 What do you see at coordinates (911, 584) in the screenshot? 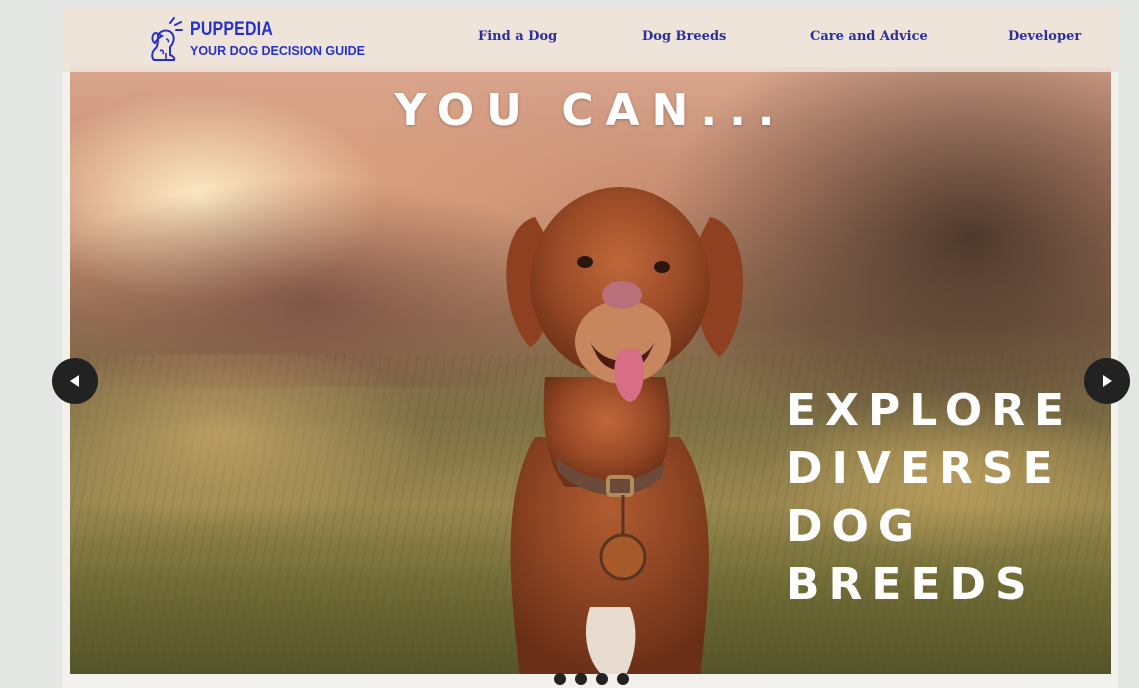
I see `slide-caption-line: BREEDS` at bounding box center [911, 584].